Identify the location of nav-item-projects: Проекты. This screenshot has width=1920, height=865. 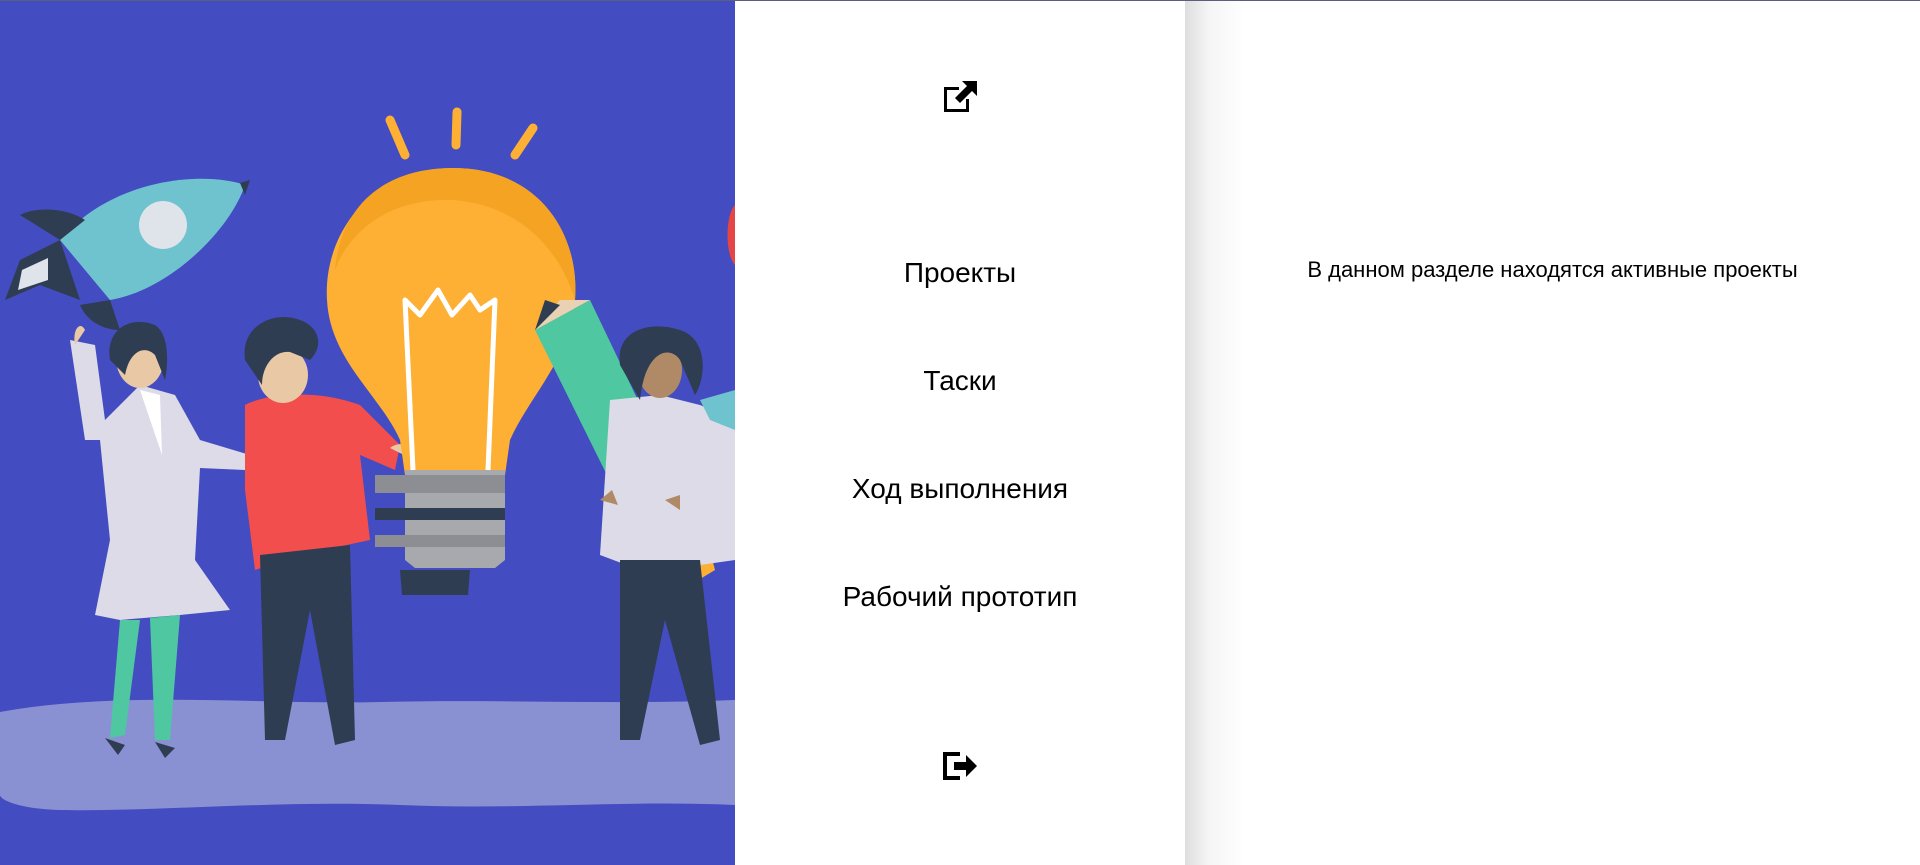
(960, 273).